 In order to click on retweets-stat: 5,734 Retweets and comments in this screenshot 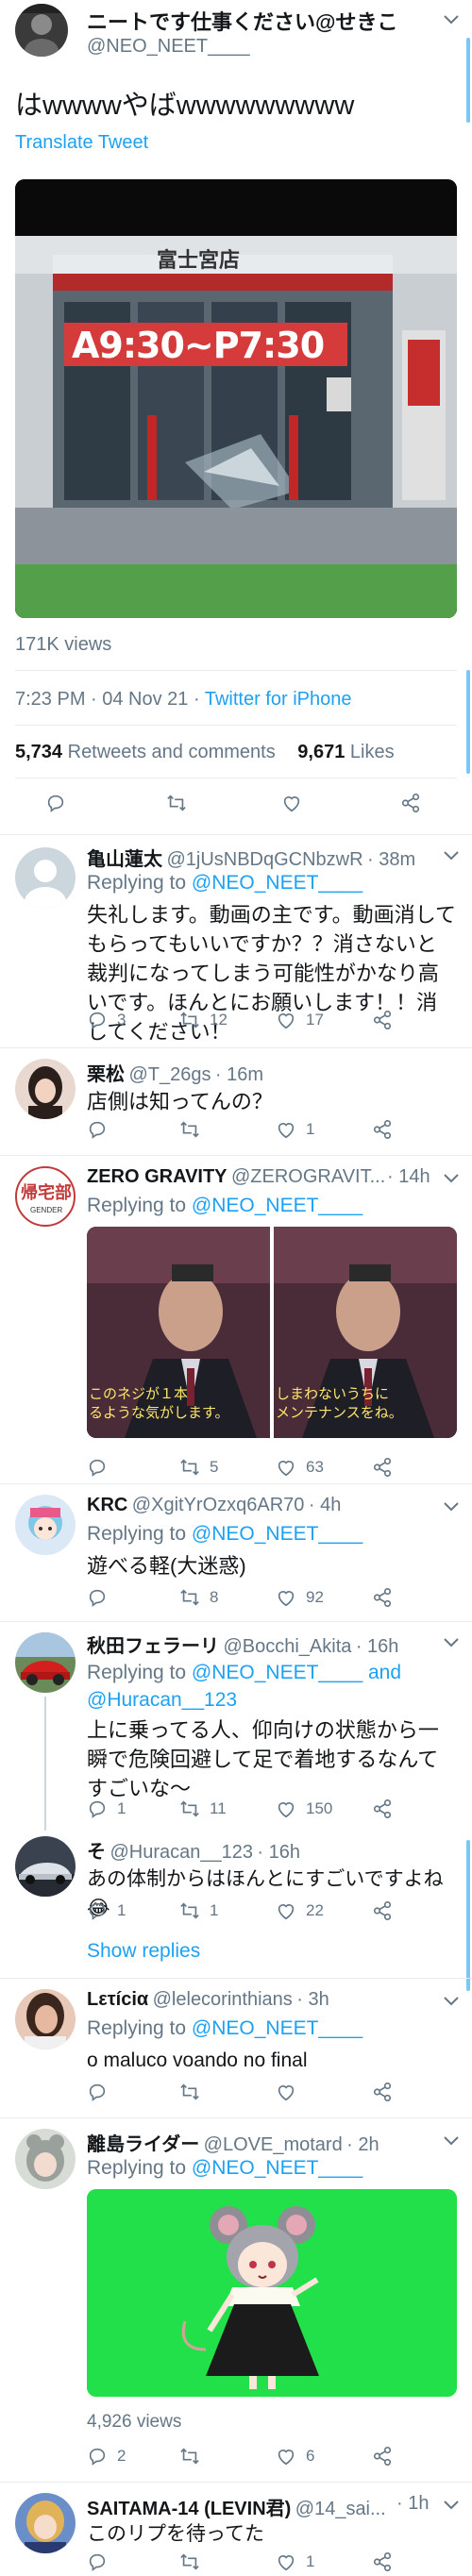, I will do `click(145, 752)`.